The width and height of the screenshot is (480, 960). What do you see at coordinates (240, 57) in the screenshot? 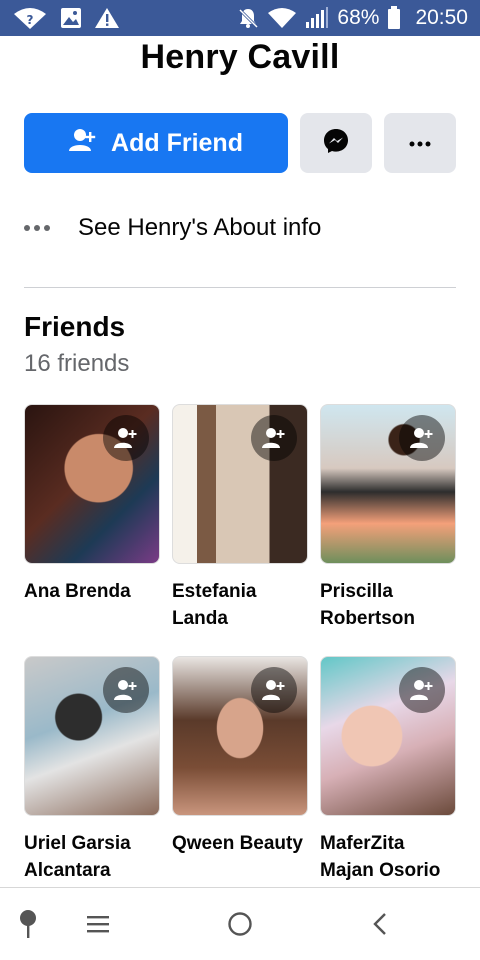
I see `profile-name: Henry Cavill` at bounding box center [240, 57].